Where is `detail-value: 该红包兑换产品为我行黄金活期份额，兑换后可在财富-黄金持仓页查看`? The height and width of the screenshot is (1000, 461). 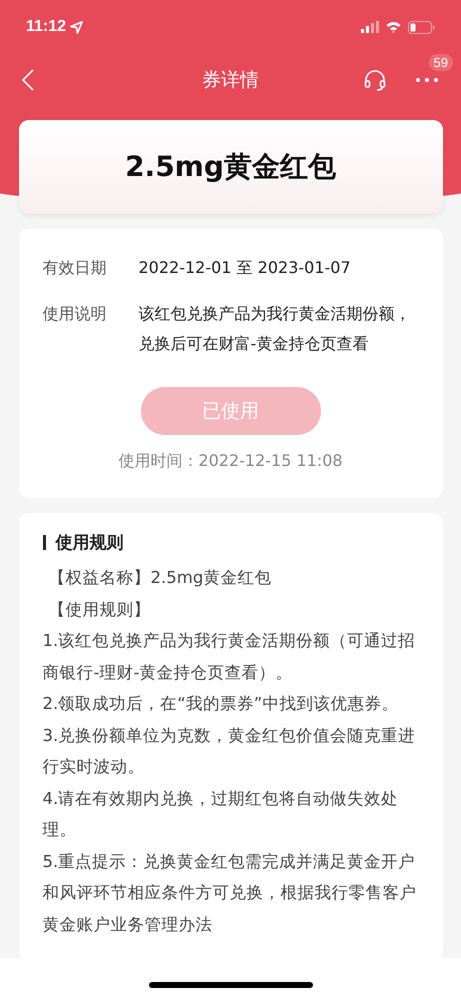
detail-value: 该红包兑换产品为我行黄金活期份额，兑换后可在财富-黄金持仓页查看 is located at coordinates (275, 329).